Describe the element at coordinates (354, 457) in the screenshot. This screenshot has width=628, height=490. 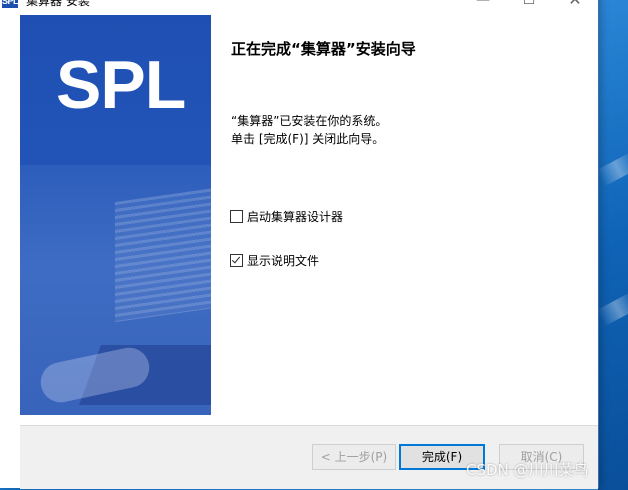
I see `back-button: < 上一步(P)` at that location.